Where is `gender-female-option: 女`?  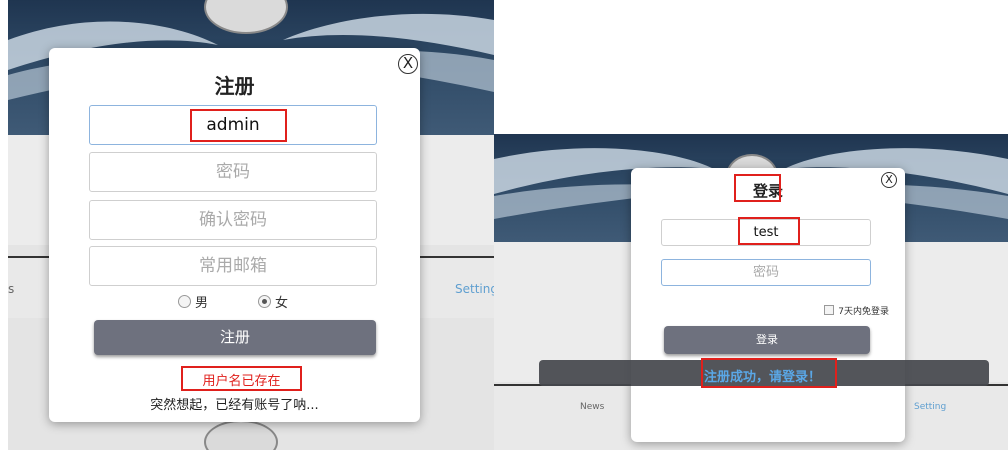 gender-female-option: 女 is located at coordinates (273, 301).